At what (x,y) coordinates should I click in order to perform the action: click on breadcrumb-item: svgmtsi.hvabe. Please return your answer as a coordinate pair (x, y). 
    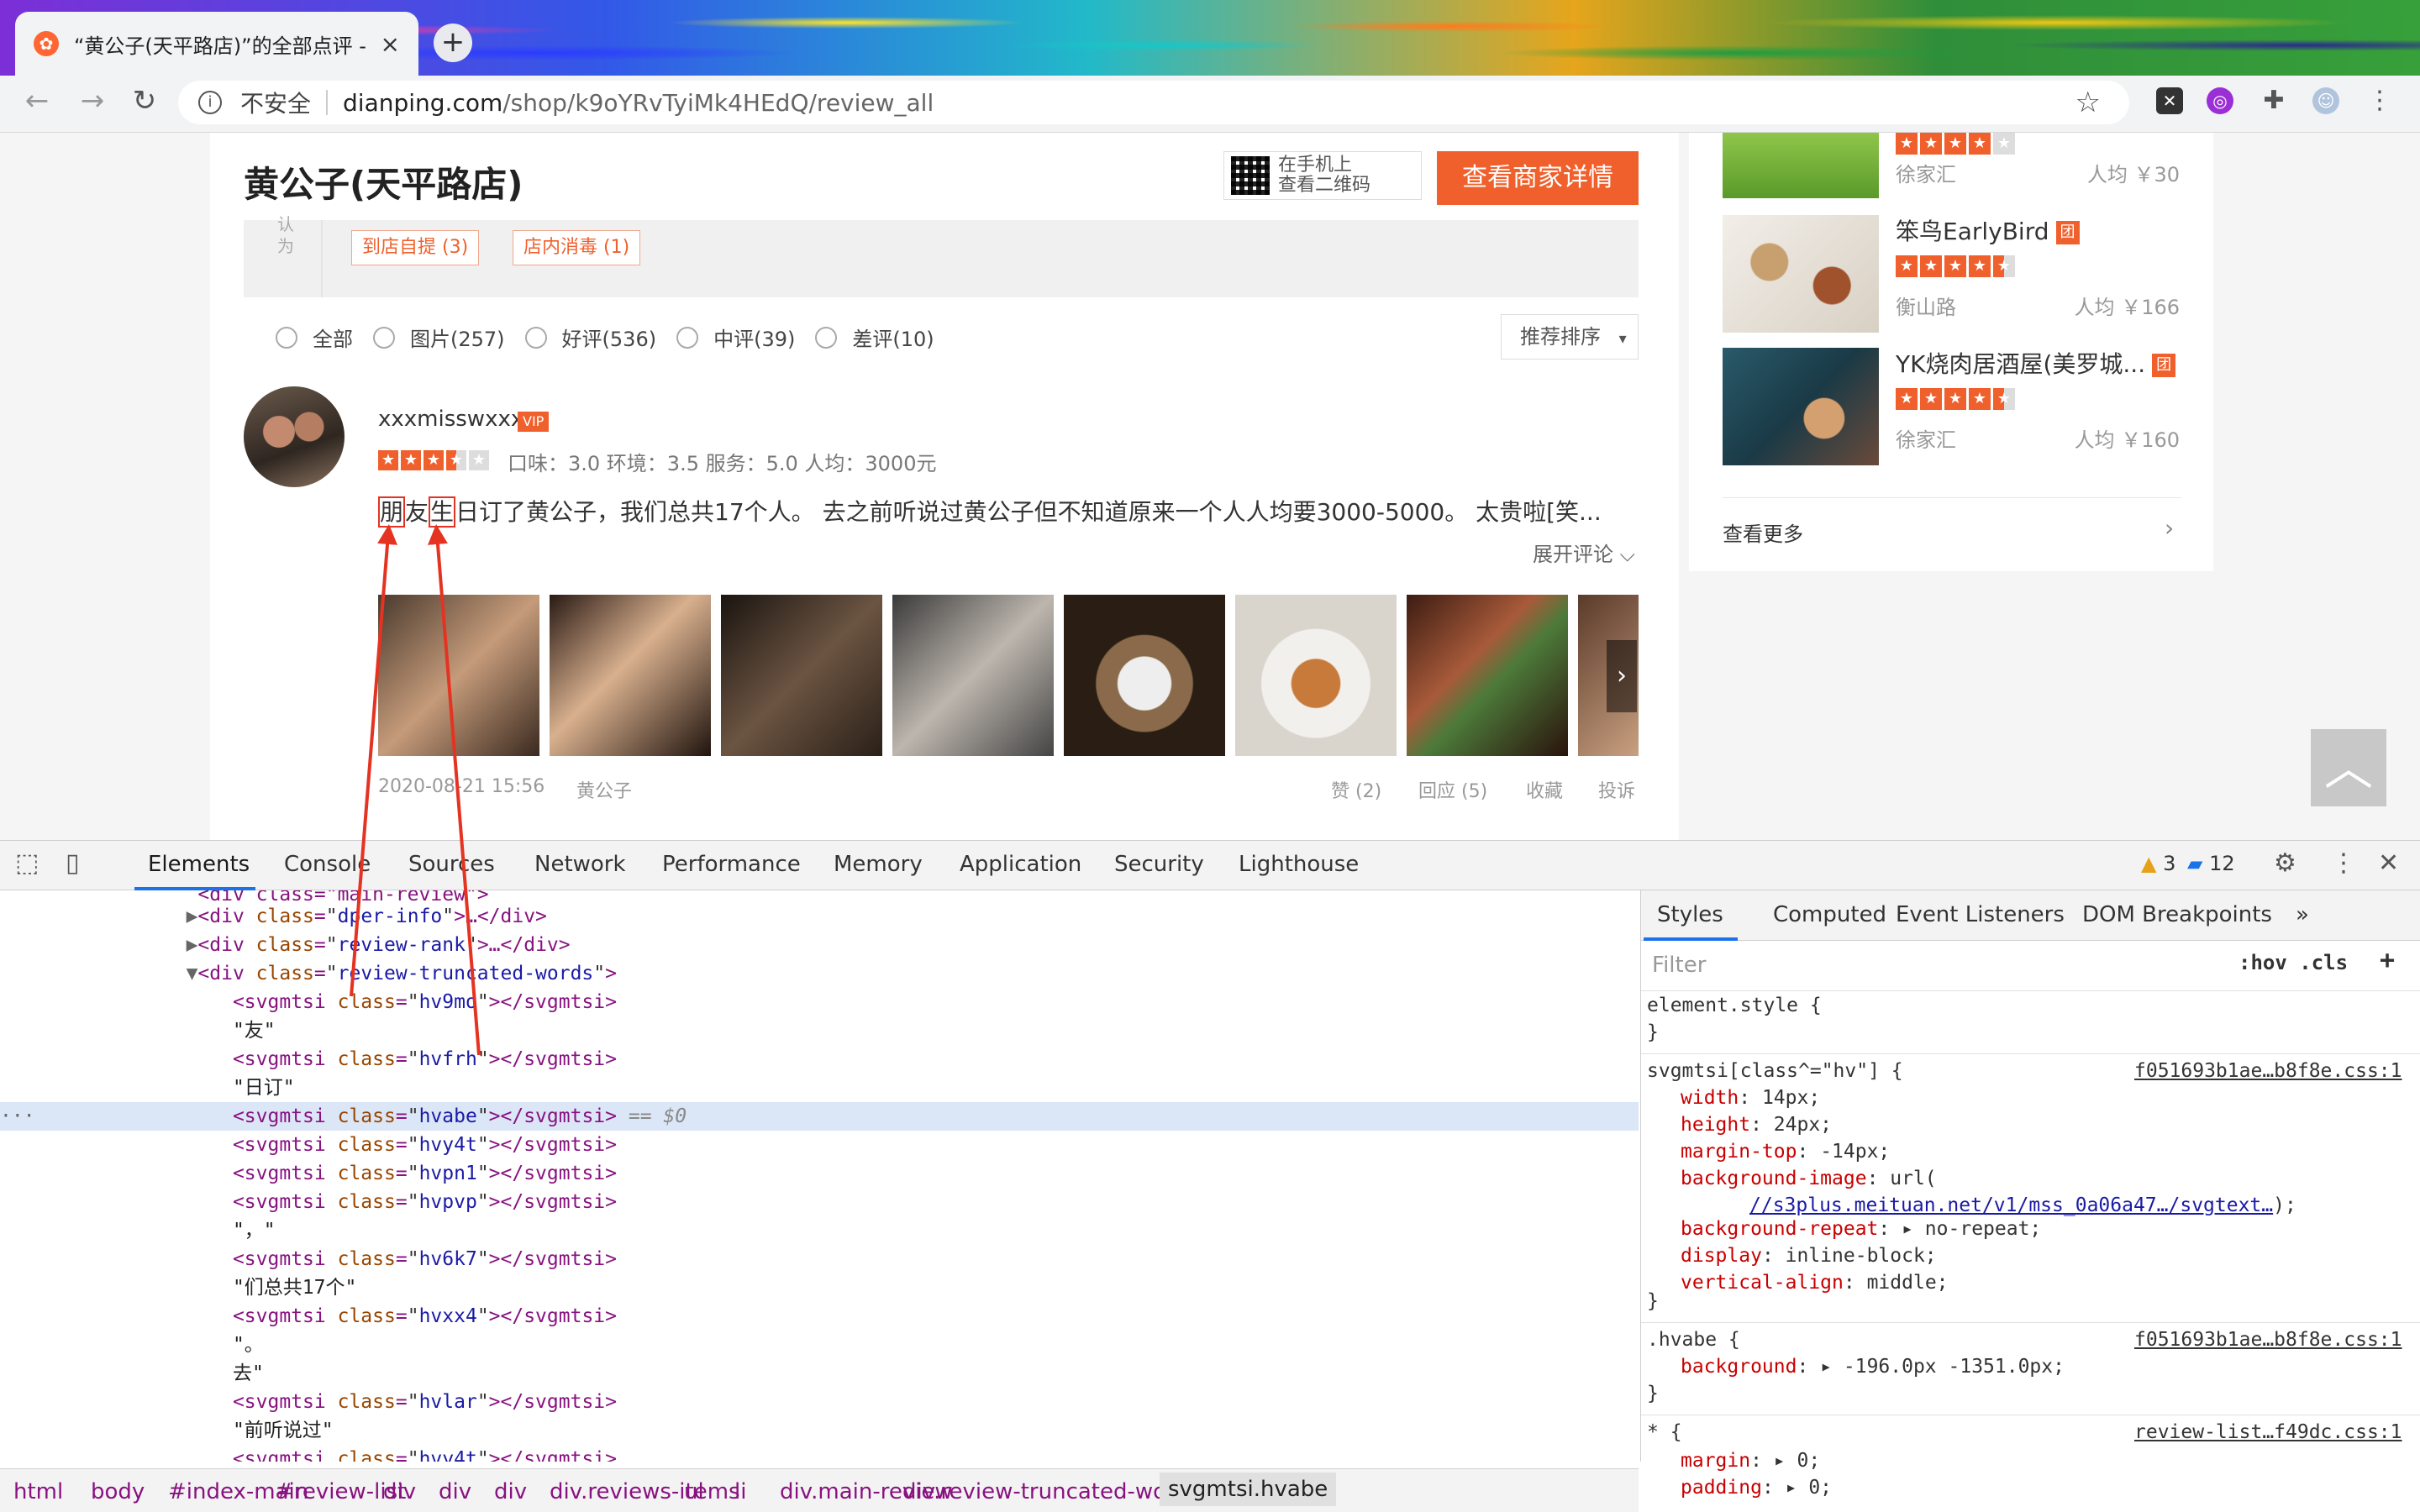
    Looking at the image, I should click on (1248, 1489).